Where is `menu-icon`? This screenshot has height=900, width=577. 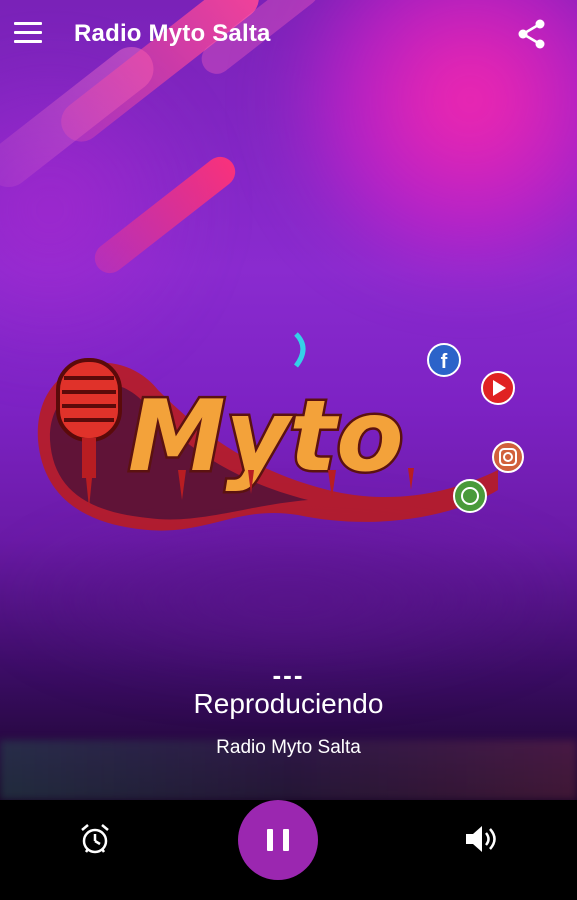
menu-icon is located at coordinates (28, 33).